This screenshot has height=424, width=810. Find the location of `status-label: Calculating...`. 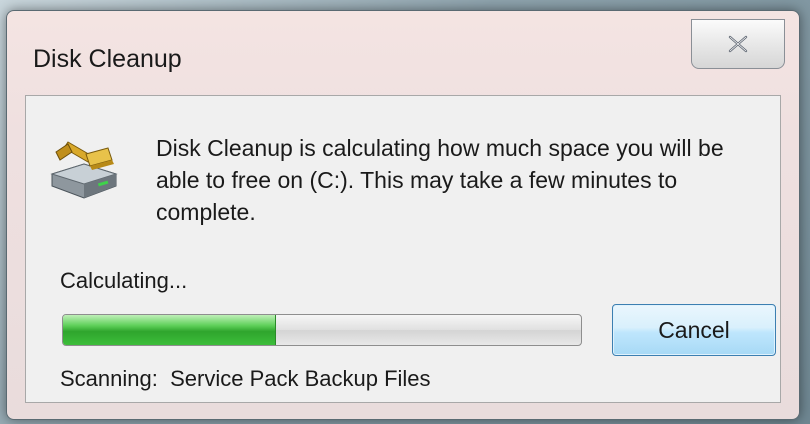

status-label: Calculating... is located at coordinates (124, 280).